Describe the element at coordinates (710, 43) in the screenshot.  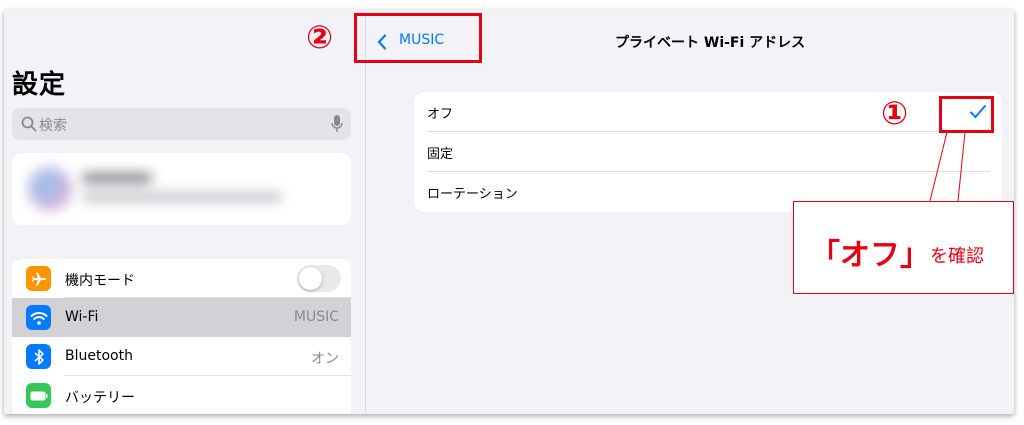
I see `page-title: プライベート Wi-Fi アドレス` at that location.